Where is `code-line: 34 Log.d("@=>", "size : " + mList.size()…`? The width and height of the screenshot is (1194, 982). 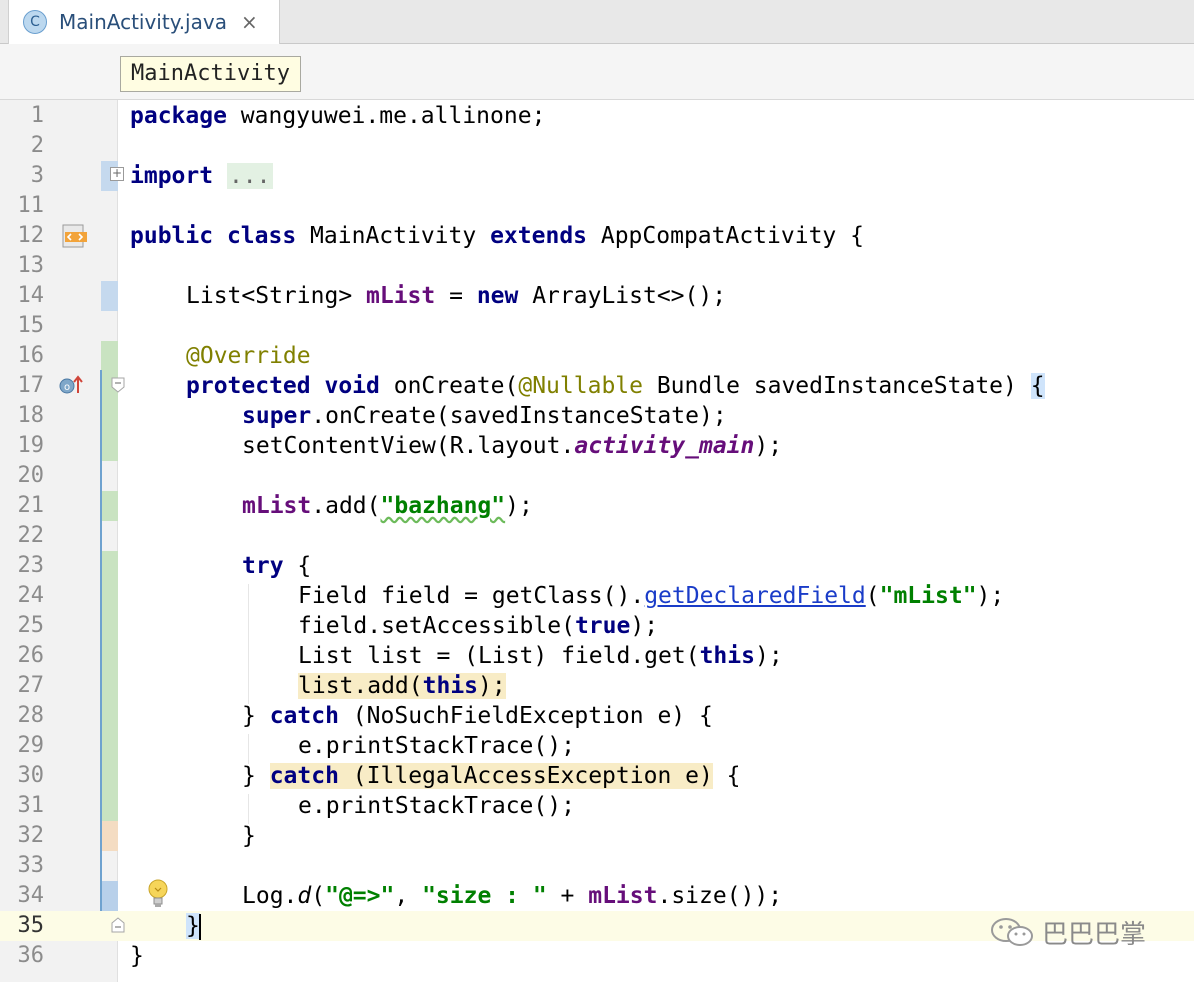 code-line: 34 Log.d("@=>", "size : " + mList.size()… is located at coordinates (597, 896).